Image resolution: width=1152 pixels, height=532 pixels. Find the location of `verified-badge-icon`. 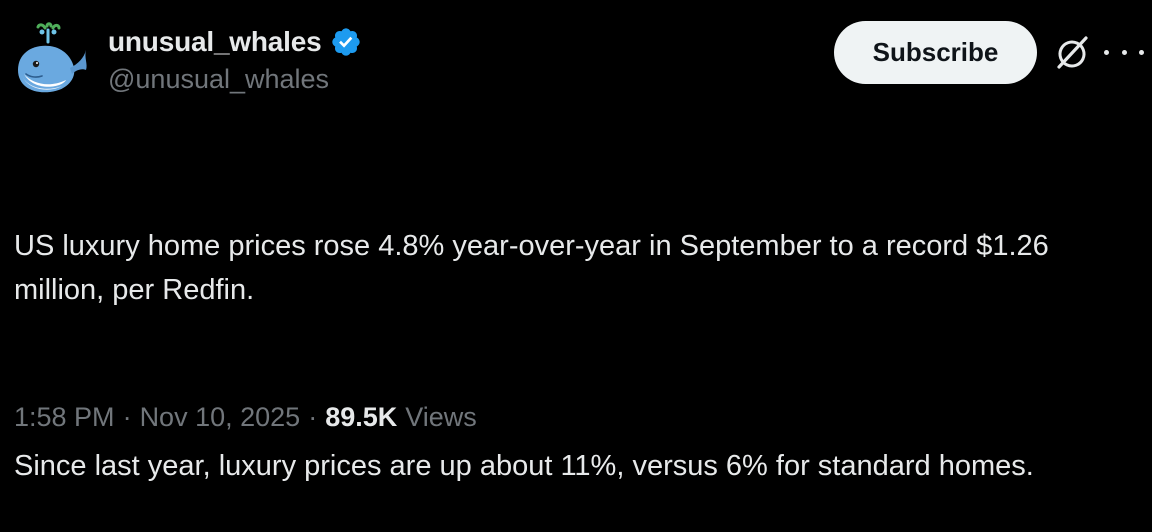

verified-badge-icon is located at coordinates (345, 42).